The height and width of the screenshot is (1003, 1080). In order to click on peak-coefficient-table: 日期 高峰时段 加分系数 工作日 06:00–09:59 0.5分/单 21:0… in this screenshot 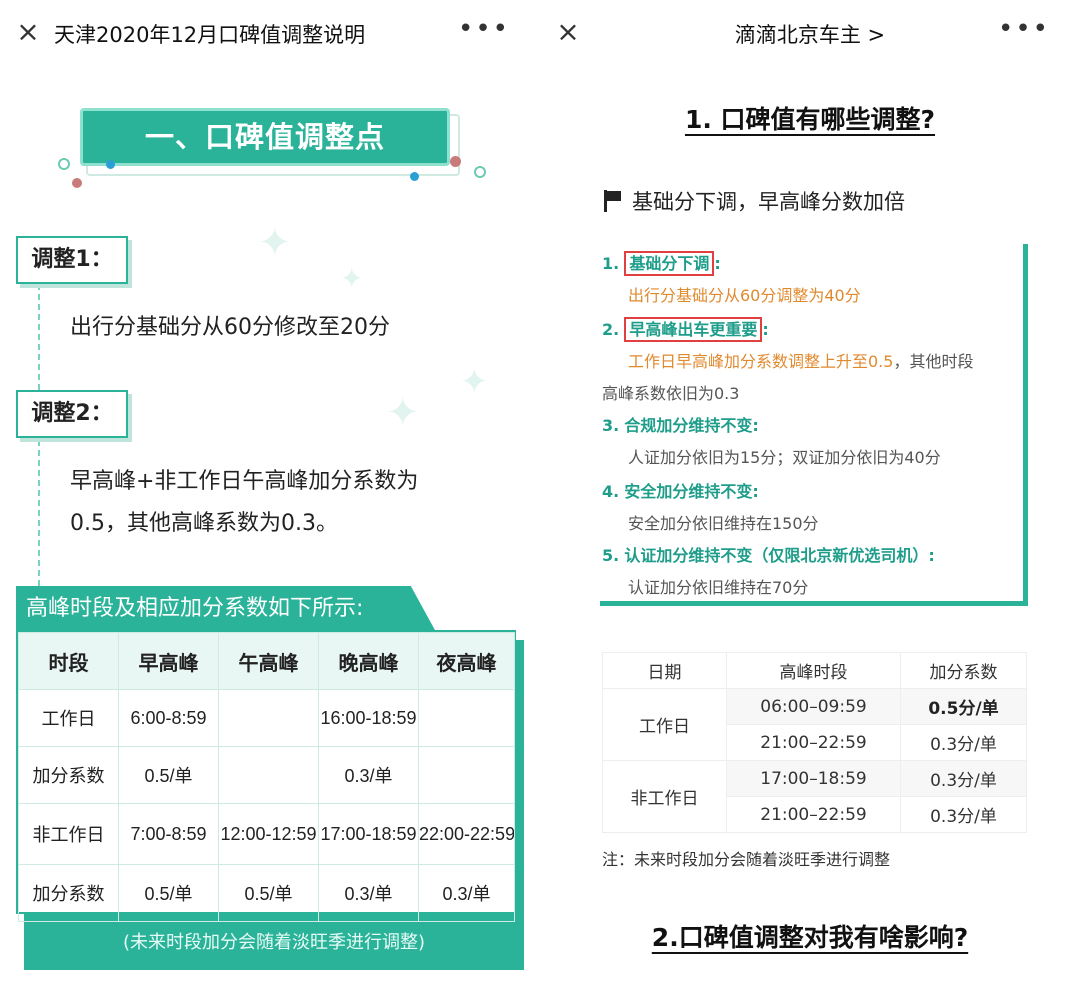, I will do `click(814, 742)`.